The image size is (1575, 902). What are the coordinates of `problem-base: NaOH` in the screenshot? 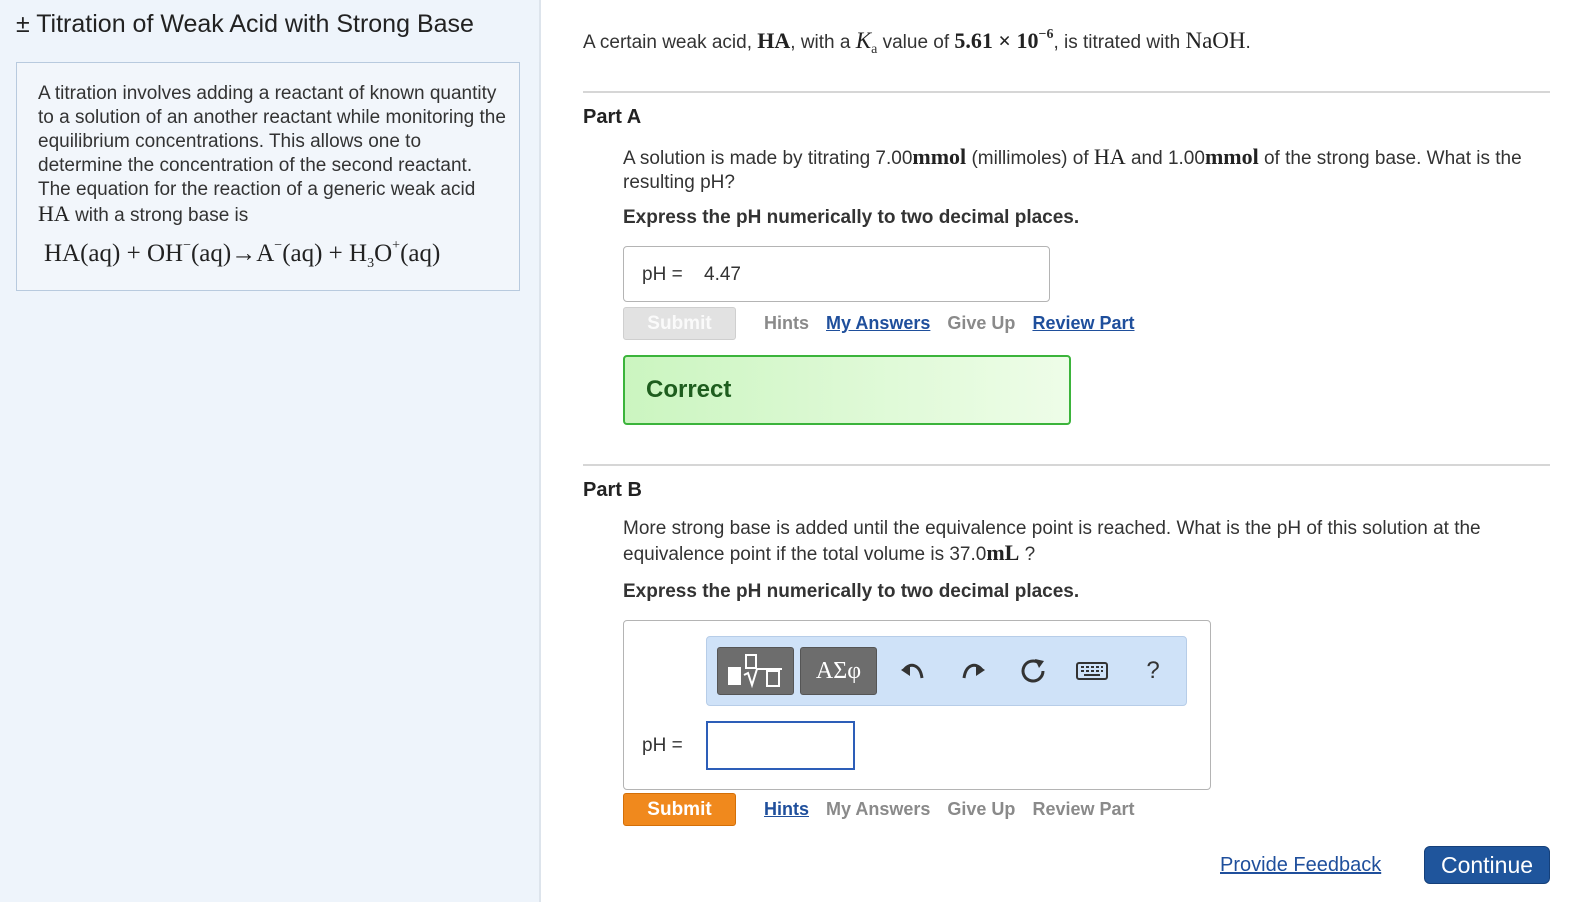 It's located at (1215, 40).